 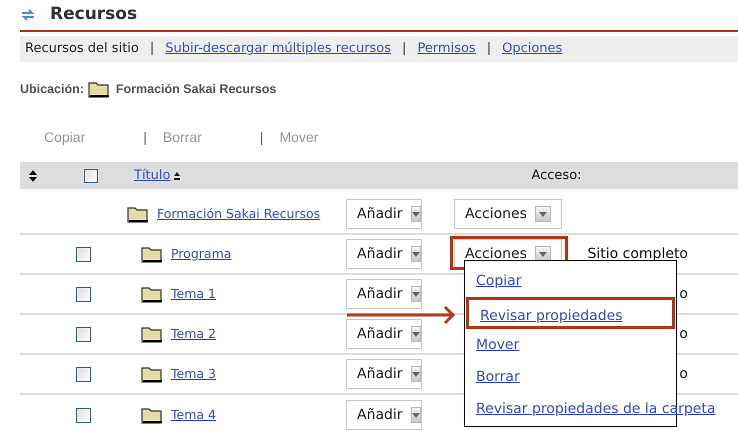 I want to click on arrow-icon, so click(x=402, y=315).